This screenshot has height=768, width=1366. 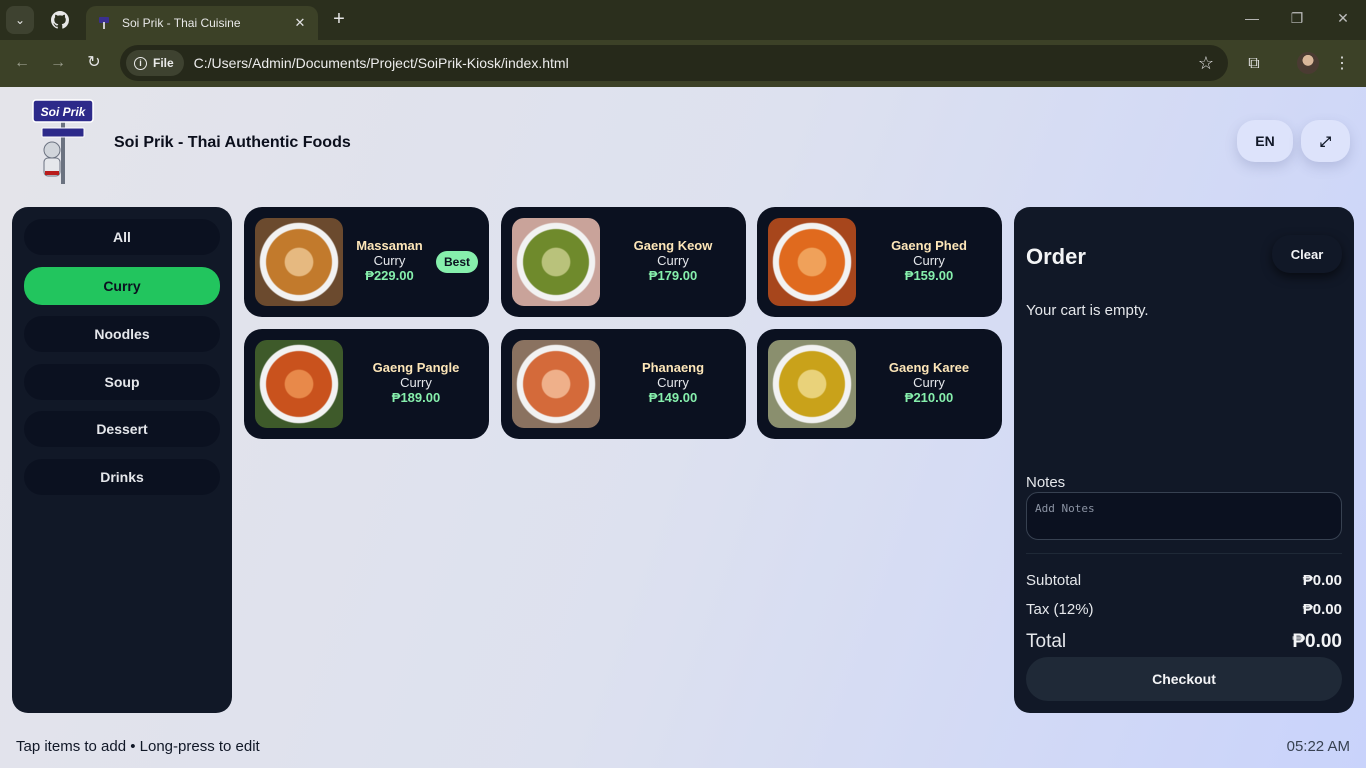 I want to click on menu-card: Gaeng Keow Curry ₱179.00, so click(x=623, y=262).